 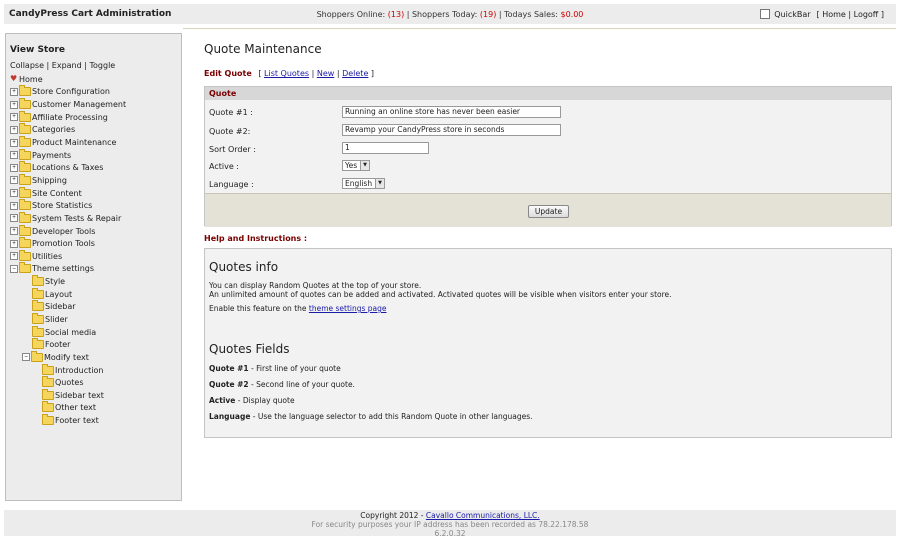 What do you see at coordinates (572, 14) in the screenshot?
I see `todays-sales-value: $0.00` at bounding box center [572, 14].